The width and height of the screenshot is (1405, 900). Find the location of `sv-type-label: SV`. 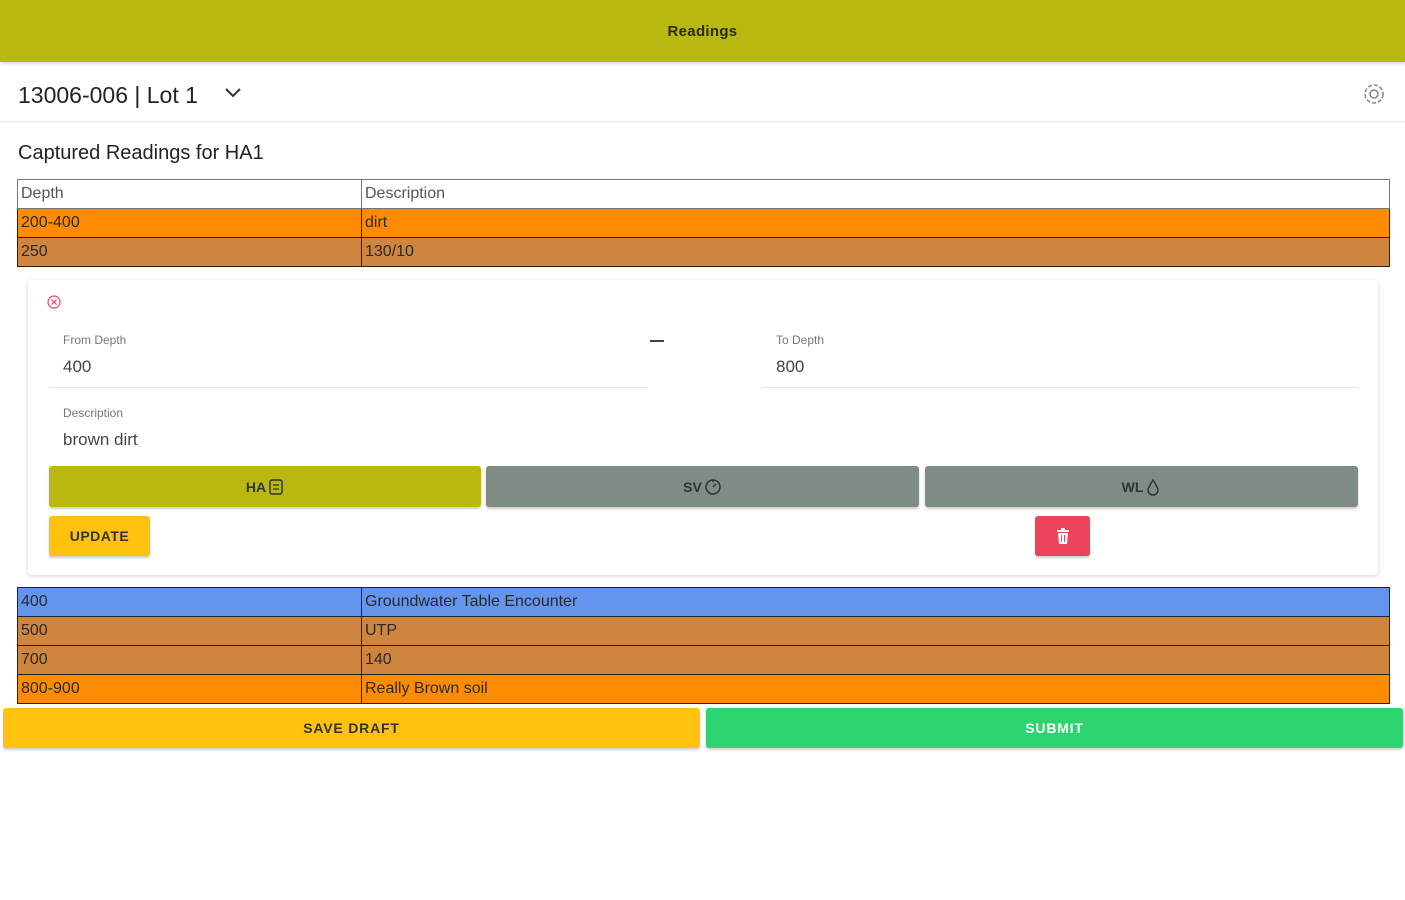

sv-type-label: SV is located at coordinates (692, 486).